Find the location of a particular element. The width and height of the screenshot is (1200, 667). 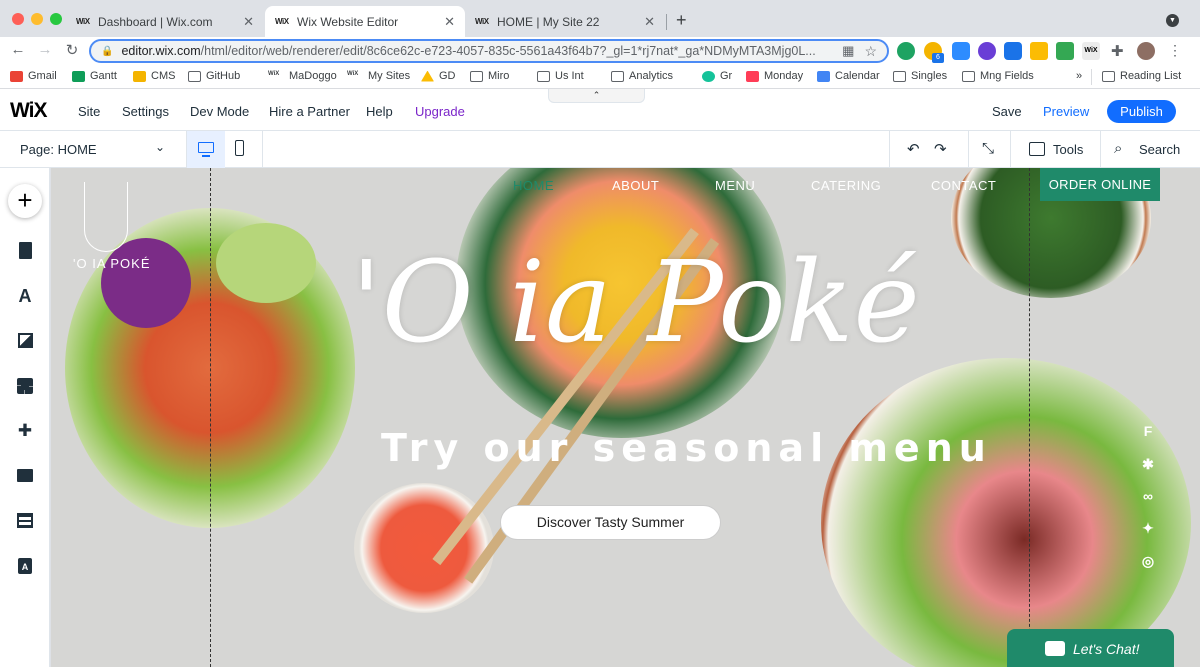

zoom-extension-icon is located at coordinates (961, 51).